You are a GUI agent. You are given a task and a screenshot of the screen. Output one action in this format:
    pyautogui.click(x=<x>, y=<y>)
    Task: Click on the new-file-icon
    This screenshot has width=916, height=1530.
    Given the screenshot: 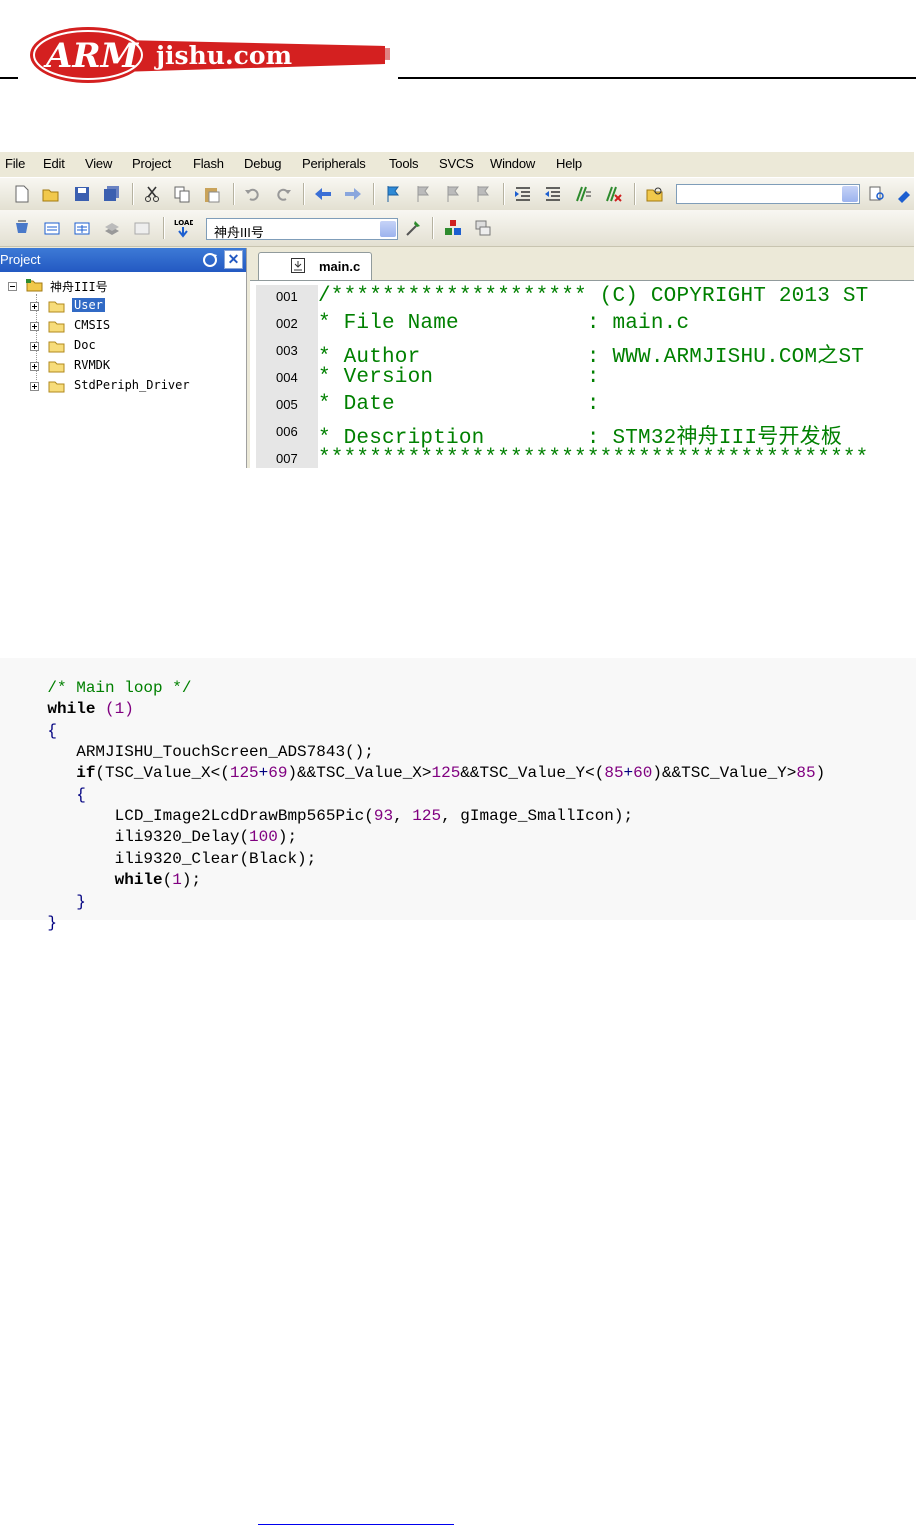 What is the action you would take?
    pyautogui.click(x=22, y=194)
    